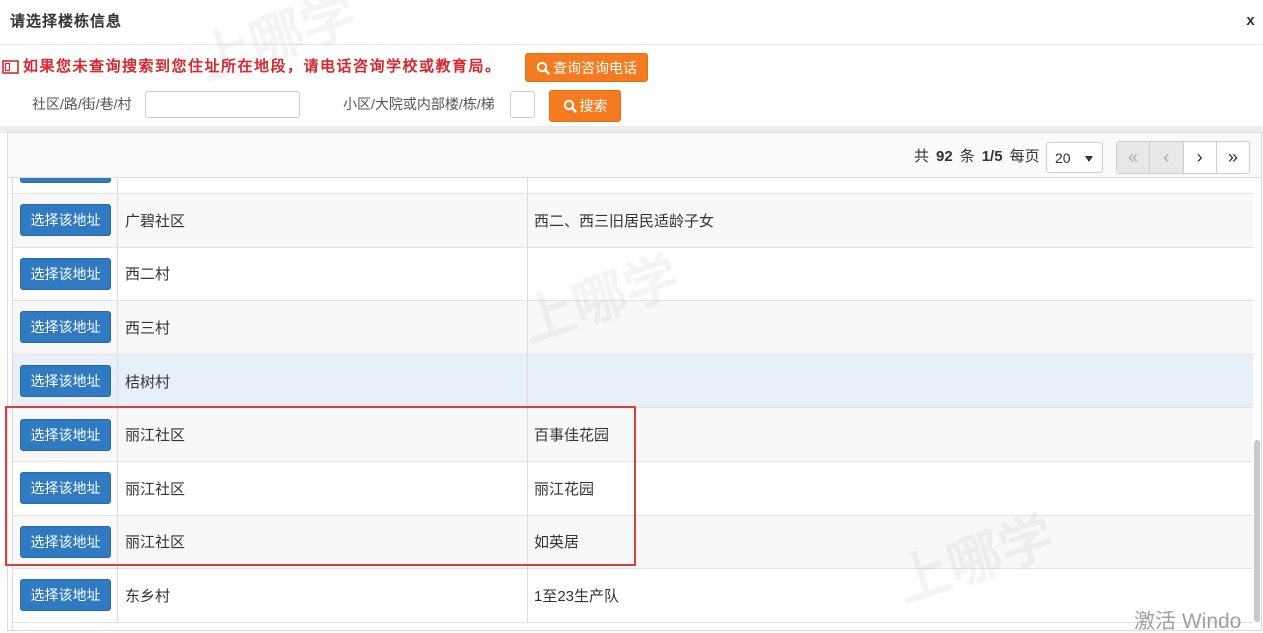  What do you see at coordinates (967, 156) in the screenshot?
I see `total-suffix: 条` at bounding box center [967, 156].